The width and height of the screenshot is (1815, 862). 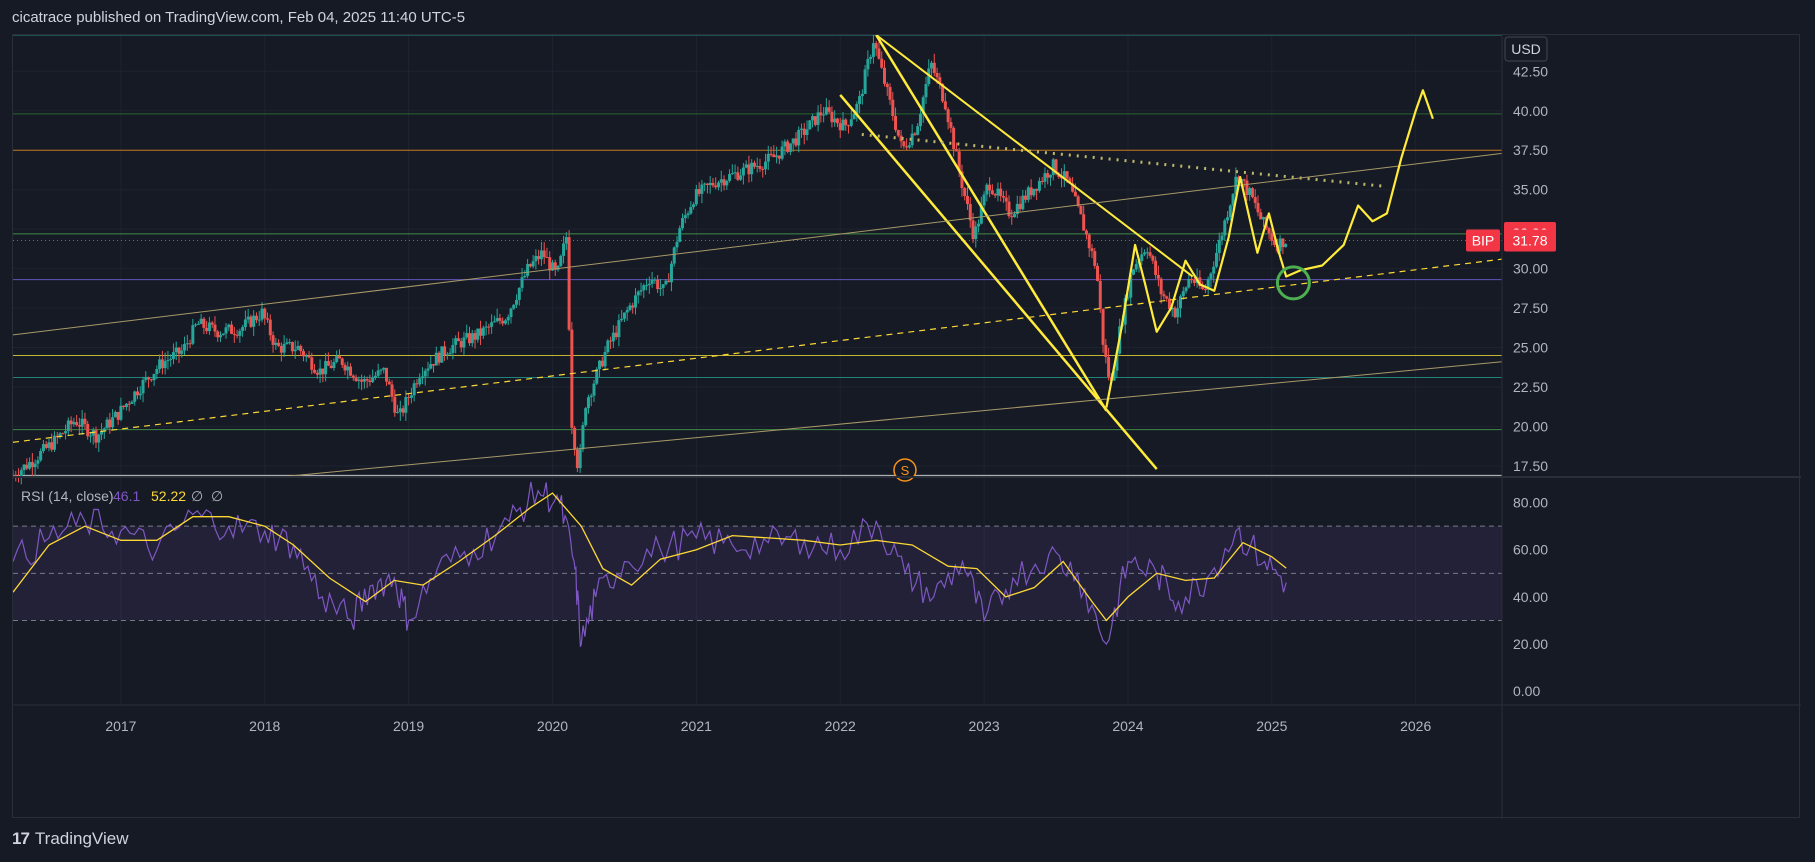 I want to click on currency-badge: USD, so click(x=1526, y=49).